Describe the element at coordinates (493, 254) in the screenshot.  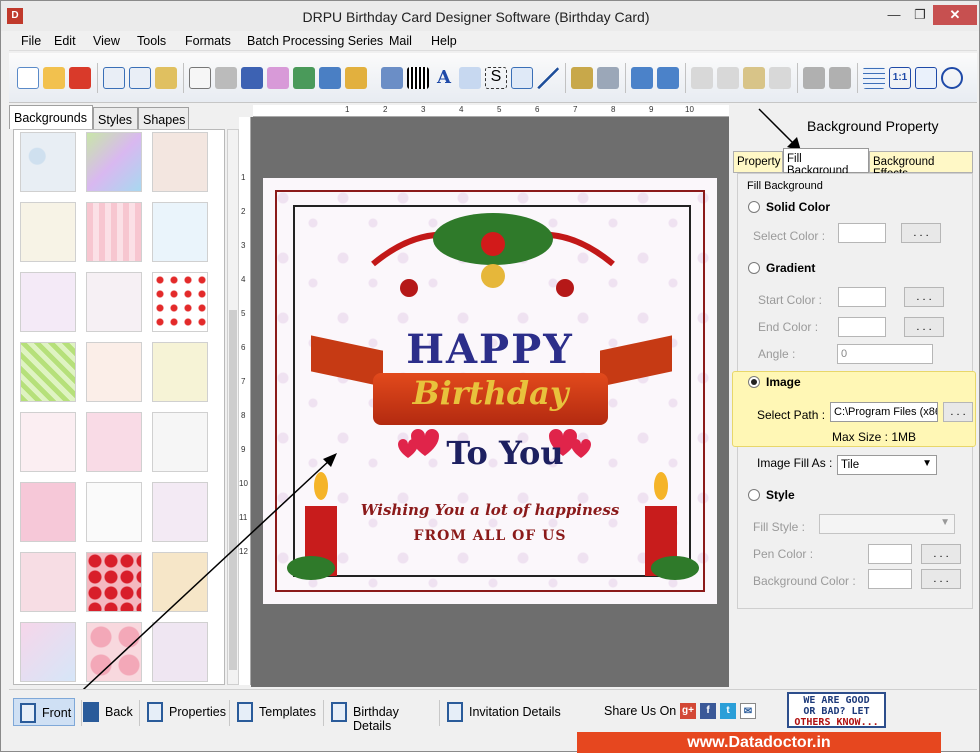
I see `christmas-garland-image` at that location.